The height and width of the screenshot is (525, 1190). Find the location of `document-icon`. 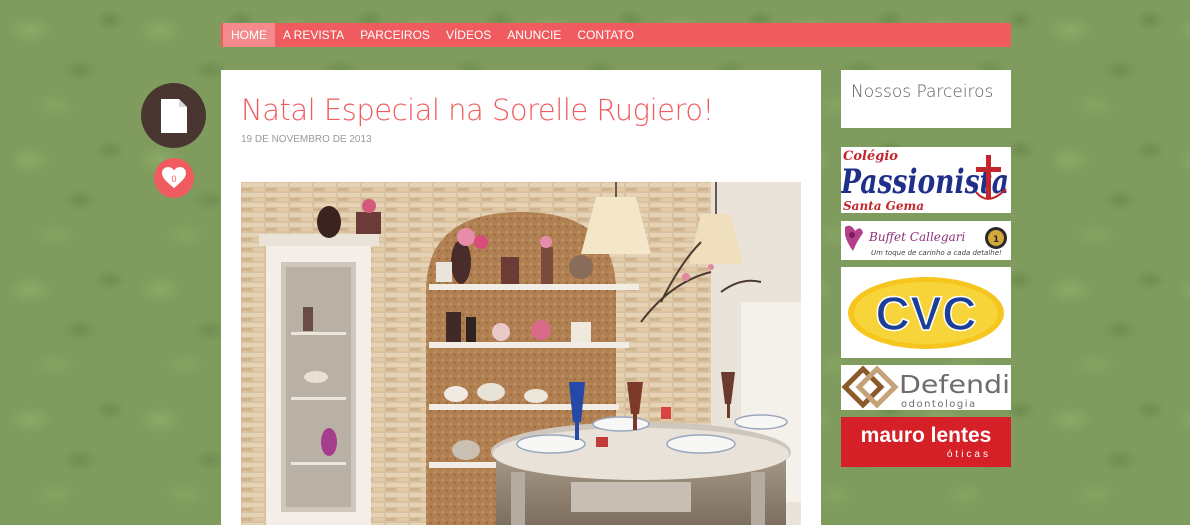

document-icon is located at coordinates (173, 115).